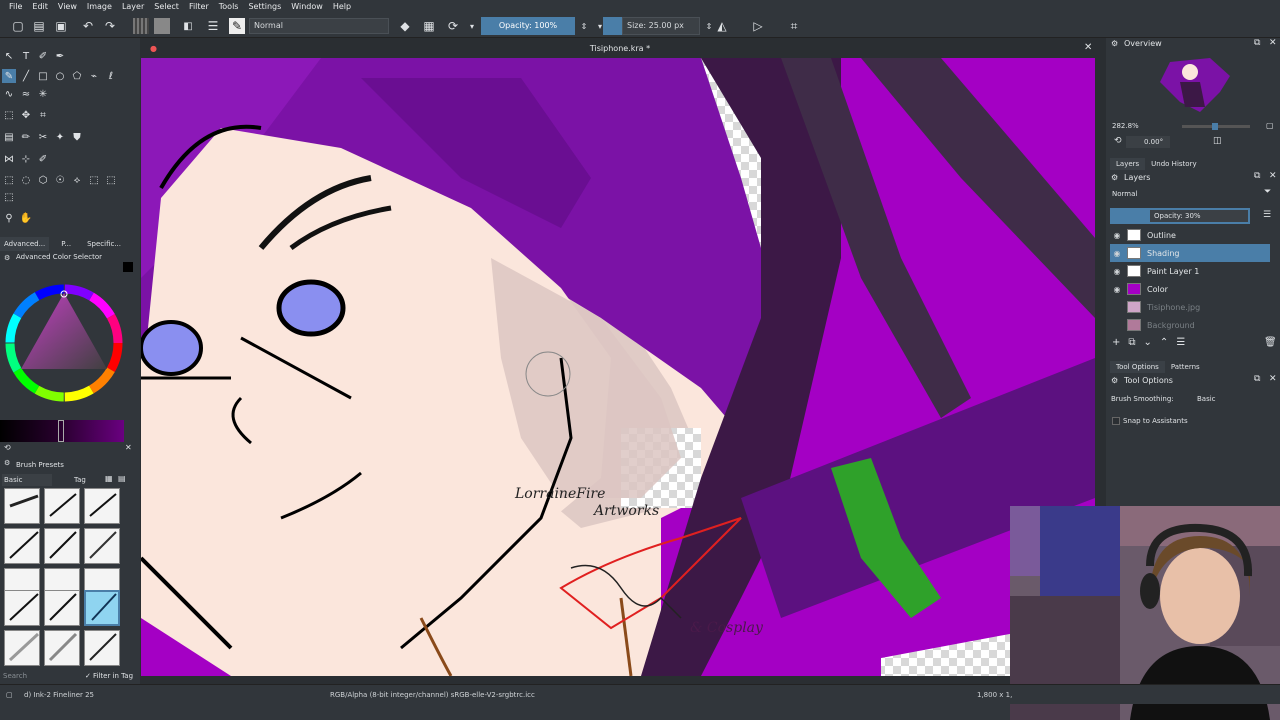 The image size is (1280, 720). Describe the element at coordinates (1190, 253) in the screenshot. I see `layer-row-selected: ◉ Shading` at that location.